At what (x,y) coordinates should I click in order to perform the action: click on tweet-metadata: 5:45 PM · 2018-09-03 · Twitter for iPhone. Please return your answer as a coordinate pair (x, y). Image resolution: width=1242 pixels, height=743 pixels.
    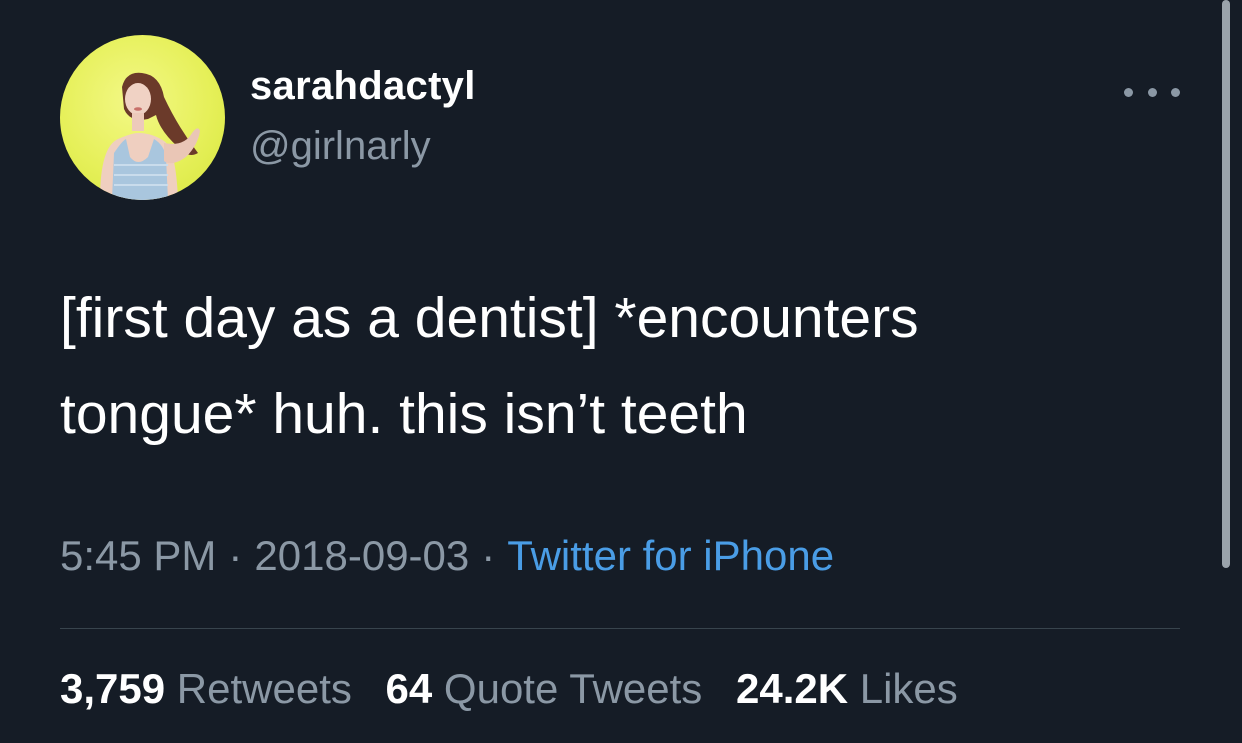
    Looking at the image, I should click on (447, 556).